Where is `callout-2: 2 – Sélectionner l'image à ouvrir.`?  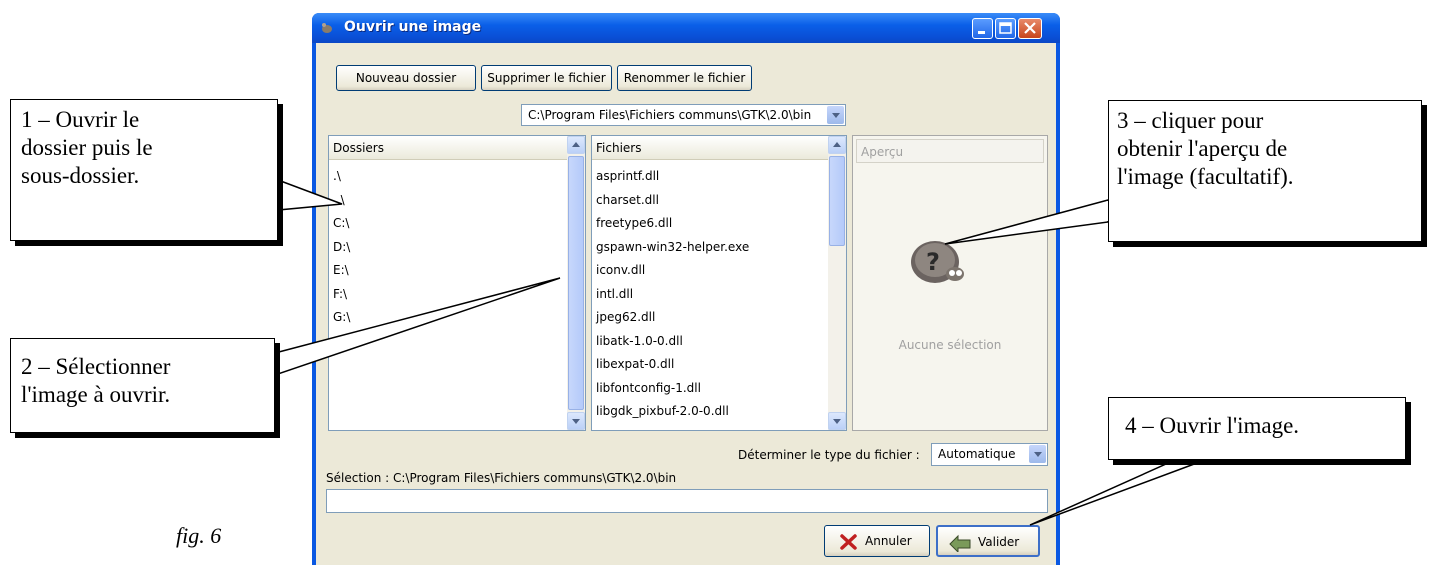 callout-2: 2 – Sélectionner l'image à ouvrir. is located at coordinates (142, 385).